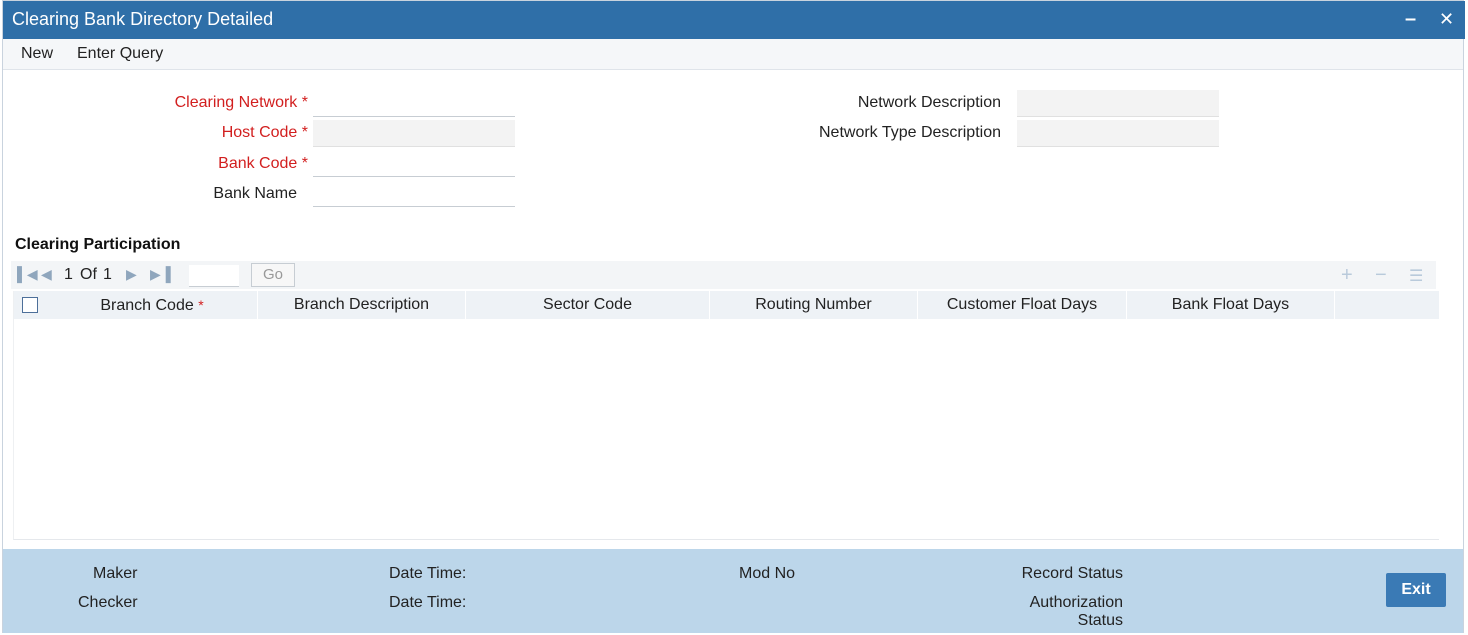  I want to click on select-all-checkbox, so click(30, 305).